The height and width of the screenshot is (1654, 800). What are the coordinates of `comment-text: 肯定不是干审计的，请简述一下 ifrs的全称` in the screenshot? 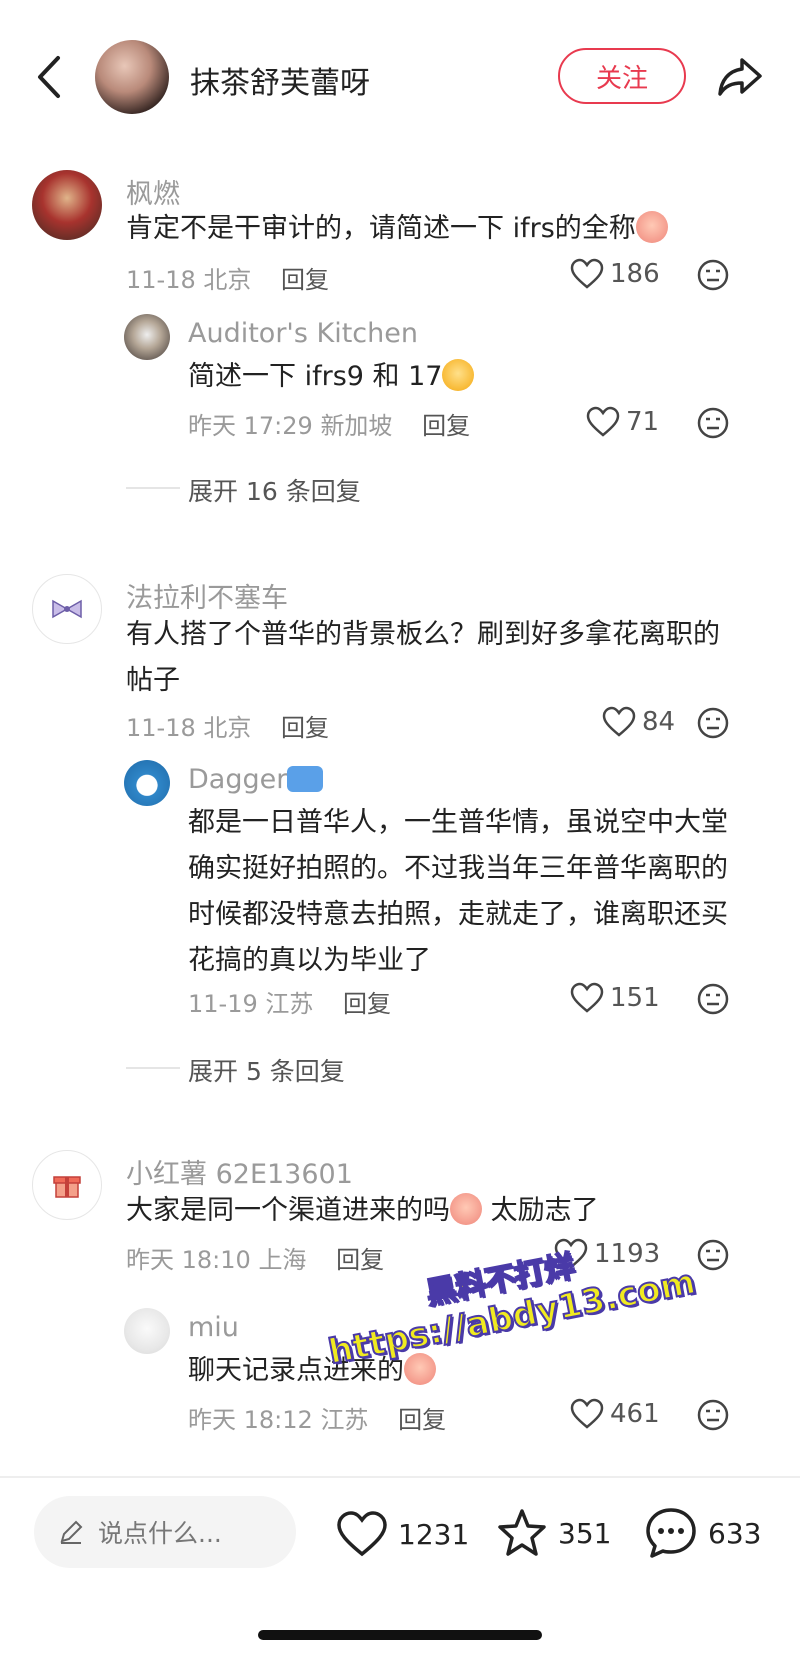 It's located at (397, 229).